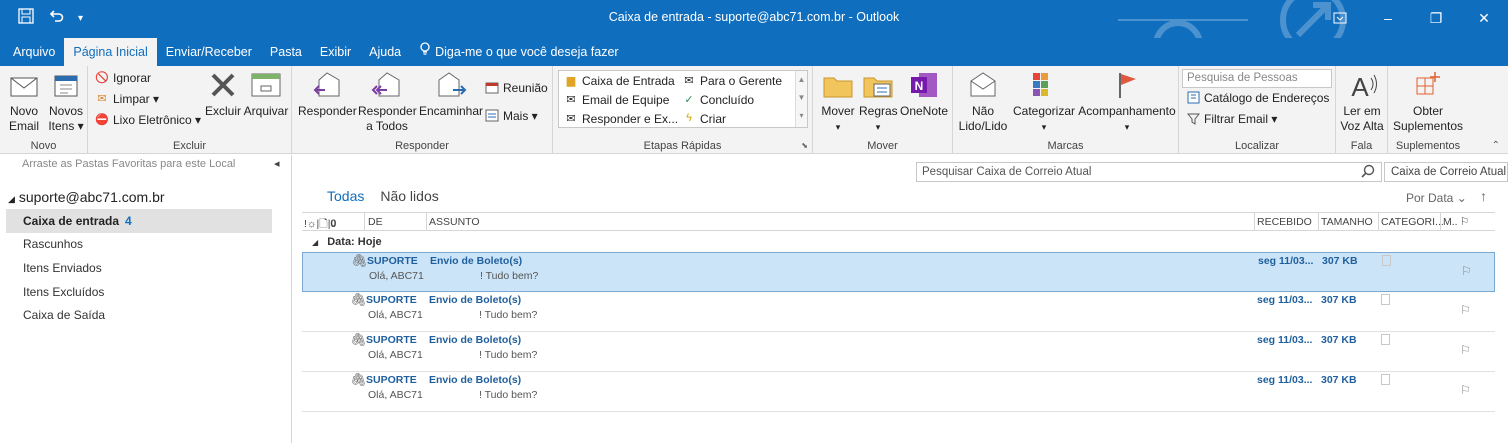 Image resolution: width=1508 pixels, height=443 pixels. Describe the element at coordinates (385, 52) in the screenshot. I see `tab-ajuda: Ajuda` at that location.